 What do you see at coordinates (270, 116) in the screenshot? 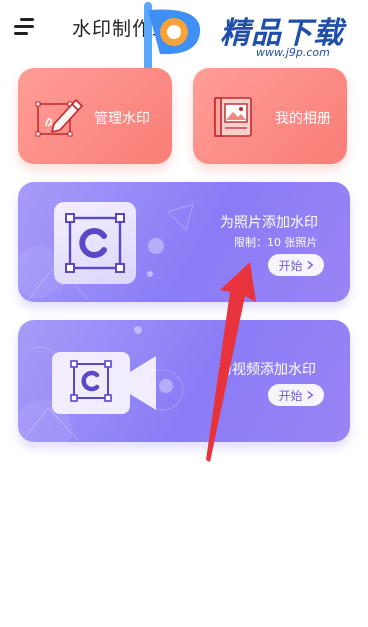
I see `my-album-card: 我的相册` at bounding box center [270, 116].